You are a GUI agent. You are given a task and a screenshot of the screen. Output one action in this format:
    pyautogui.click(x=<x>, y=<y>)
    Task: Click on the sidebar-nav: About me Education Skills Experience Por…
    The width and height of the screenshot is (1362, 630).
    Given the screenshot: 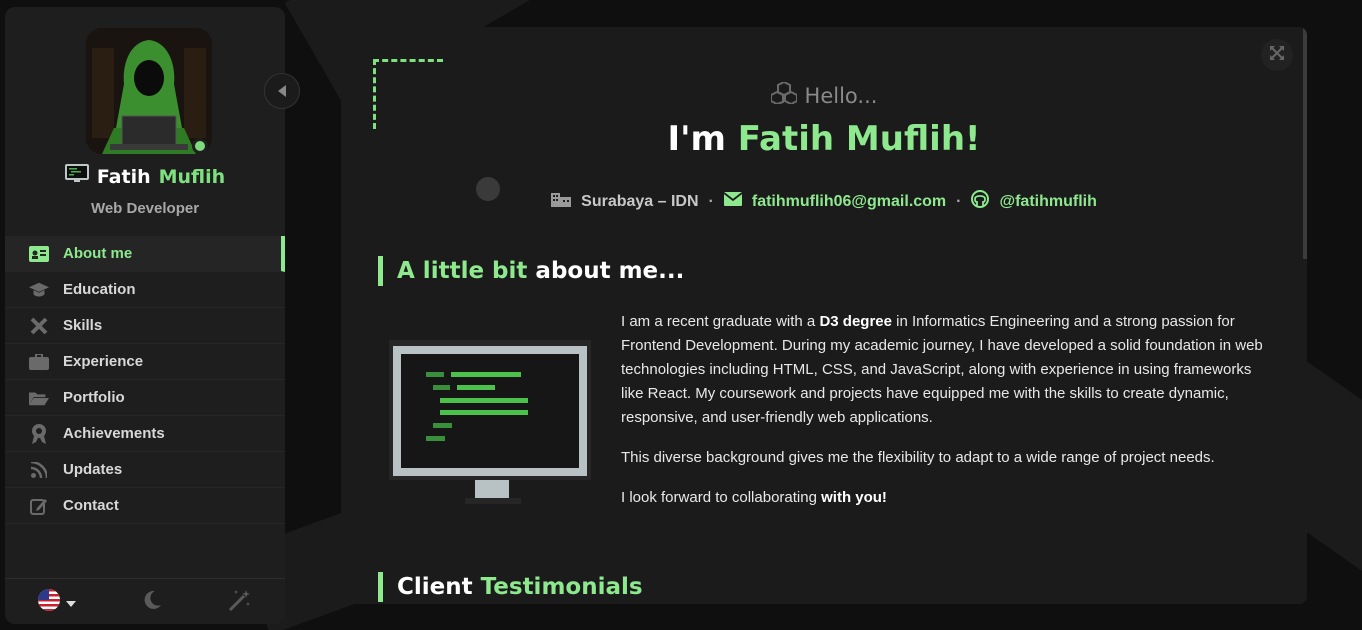 What is the action you would take?
    pyautogui.click(x=145, y=380)
    